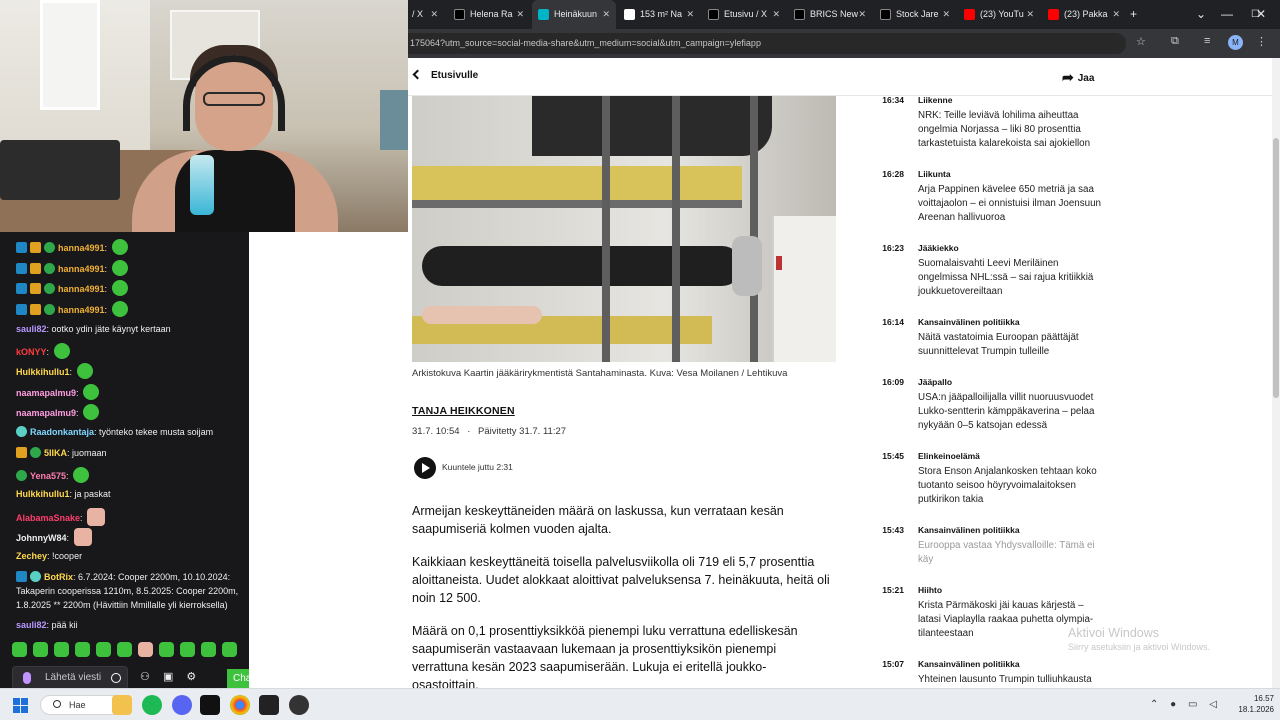 This screenshot has width=1280, height=720. I want to click on network-icon: ▭, so click(1192, 704).